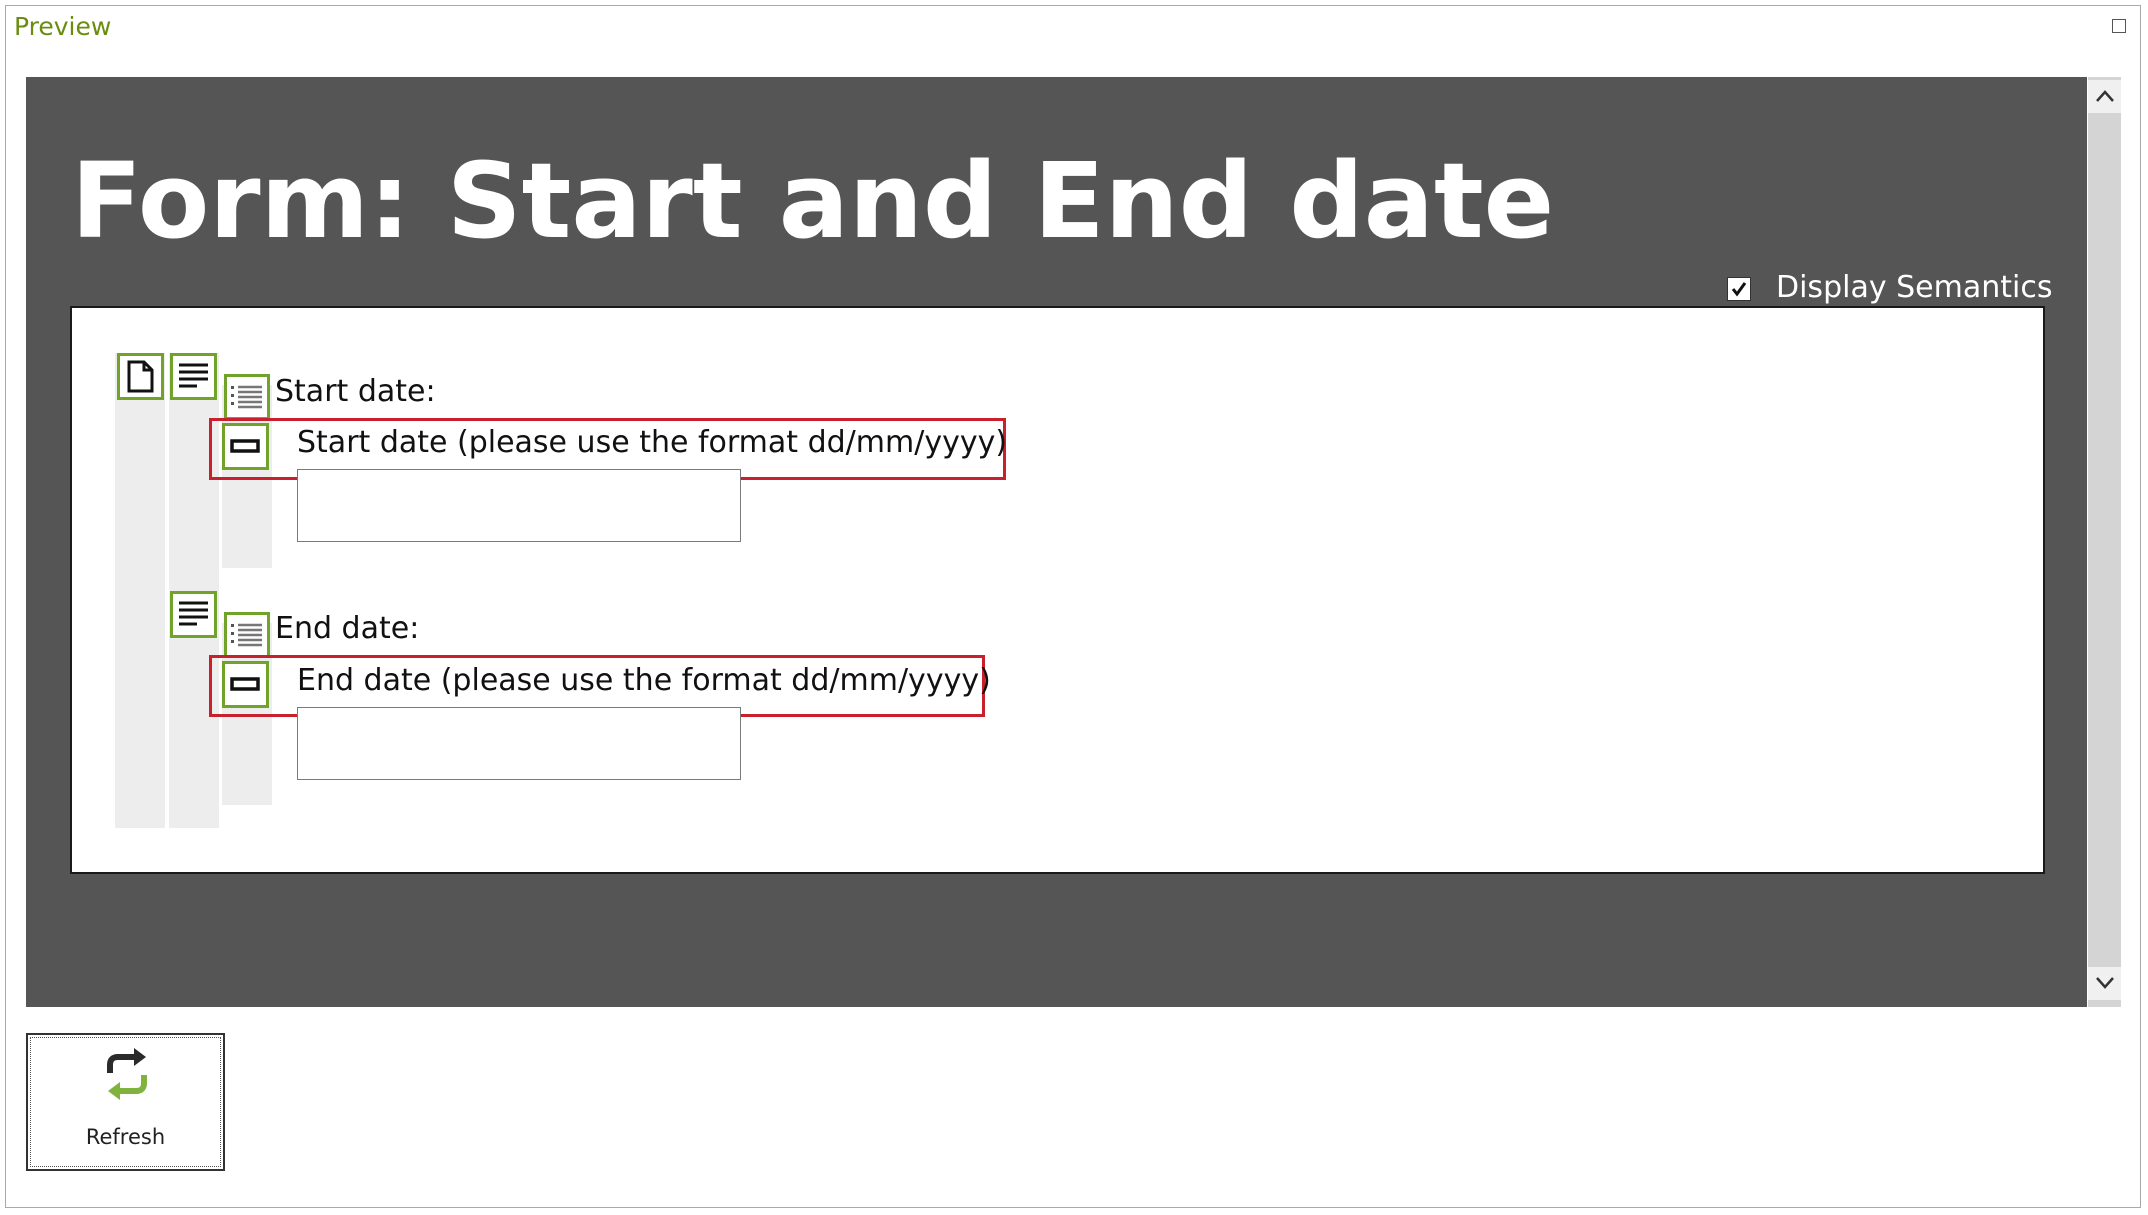 The image size is (2148, 1215). What do you see at coordinates (125, 1102) in the screenshot?
I see `refresh-button: Refresh` at bounding box center [125, 1102].